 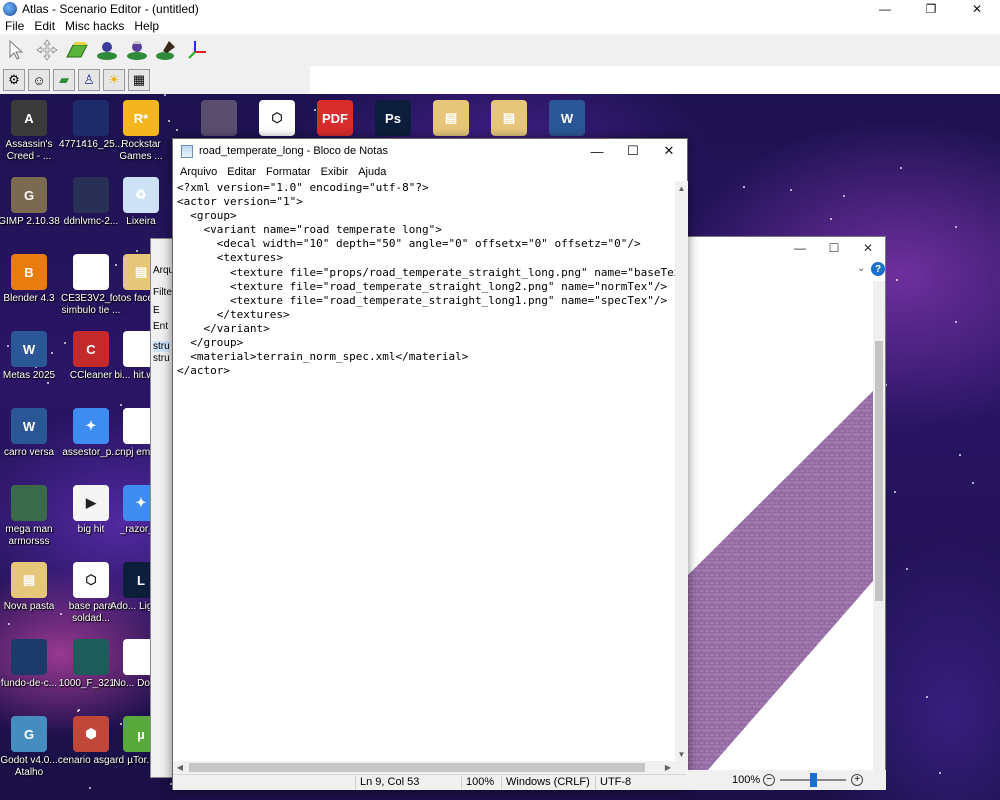 I want to click on notepad-window-title: road_temperate_long - Bloco de Notas, so click(x=293, y=151).